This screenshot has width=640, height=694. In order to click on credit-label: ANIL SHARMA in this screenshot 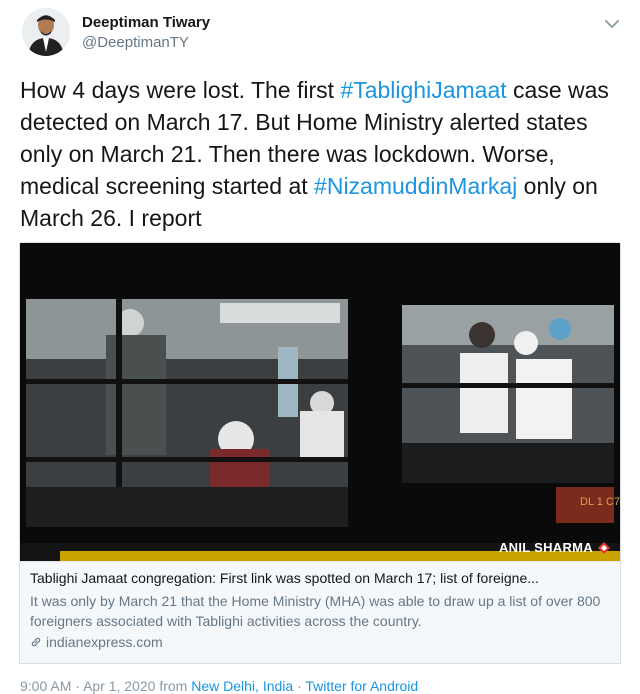, I will do `click(545, 547)`.